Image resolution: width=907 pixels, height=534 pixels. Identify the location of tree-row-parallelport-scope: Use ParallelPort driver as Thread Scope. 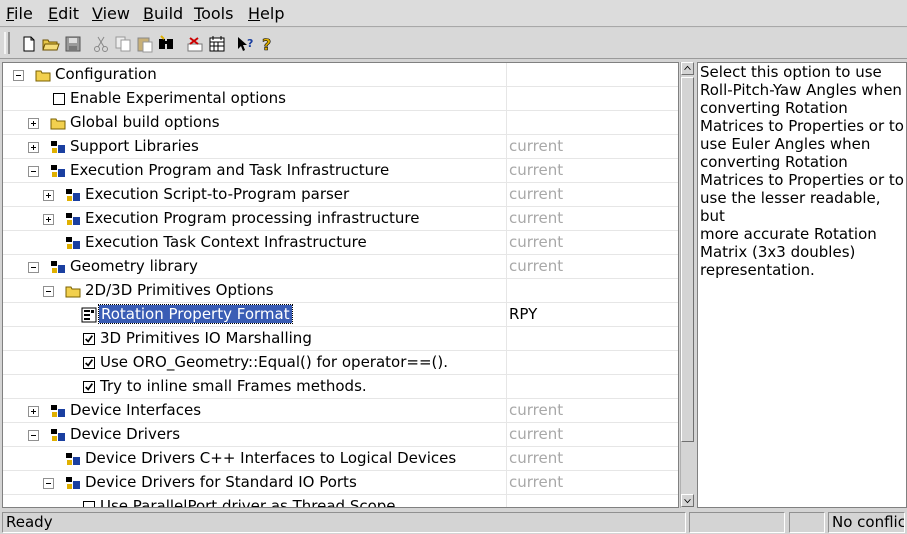
(340, 501).